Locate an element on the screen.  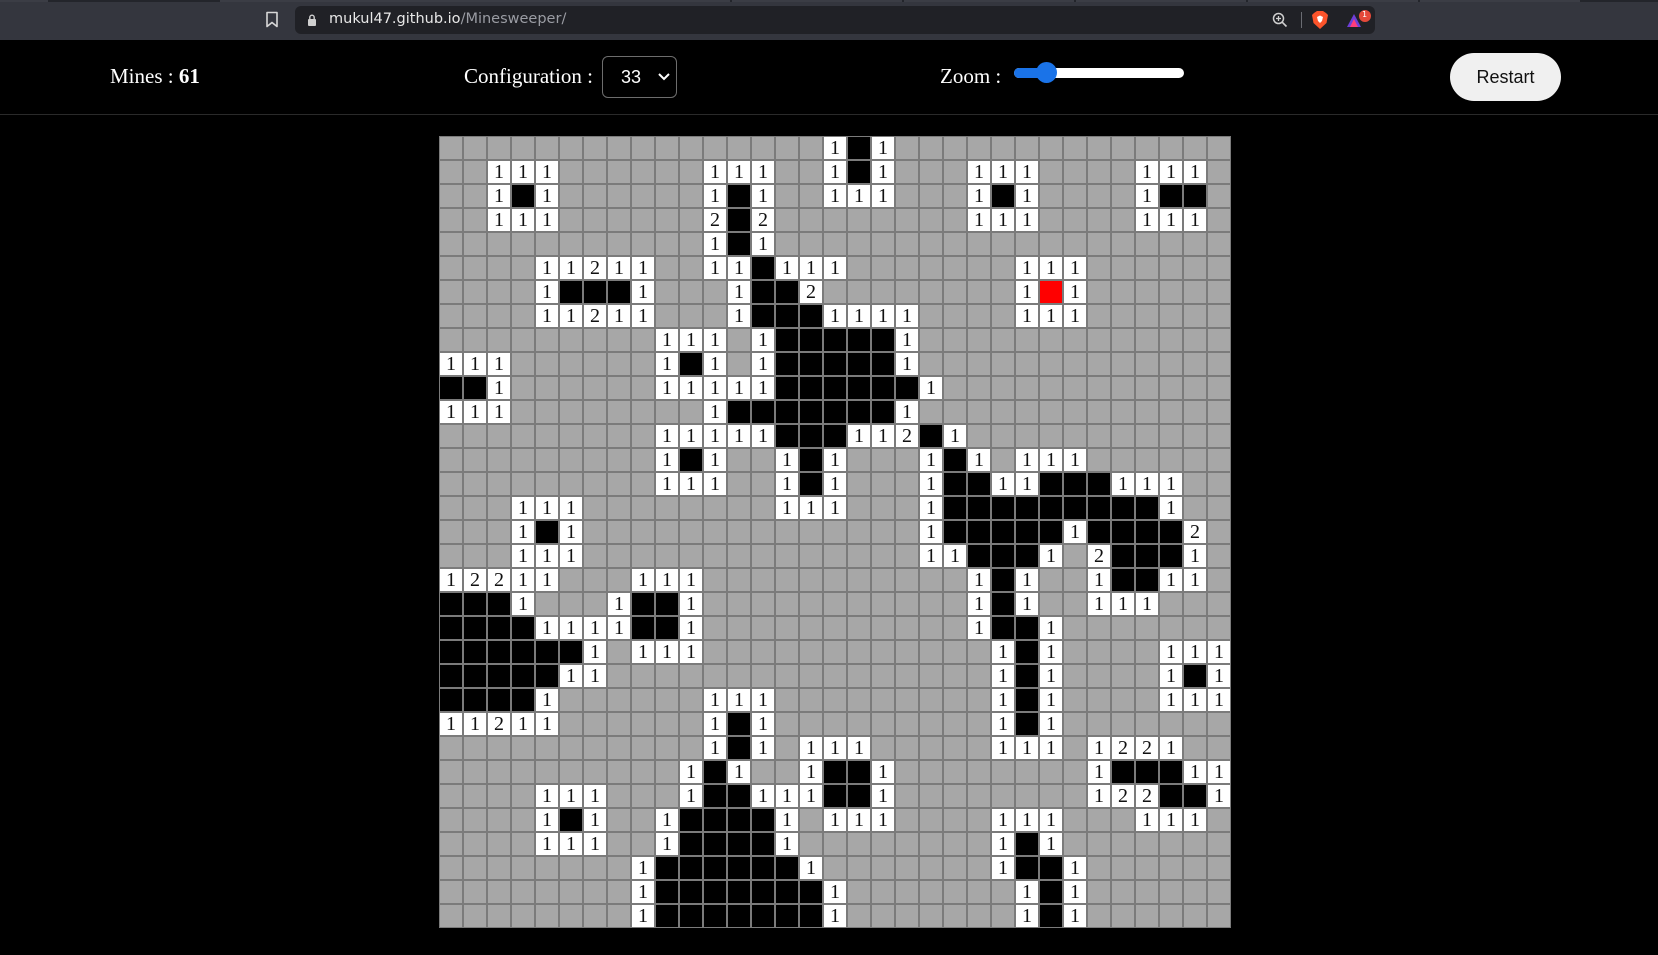
configuration-select: 33 is located at coordinates (639, 77).